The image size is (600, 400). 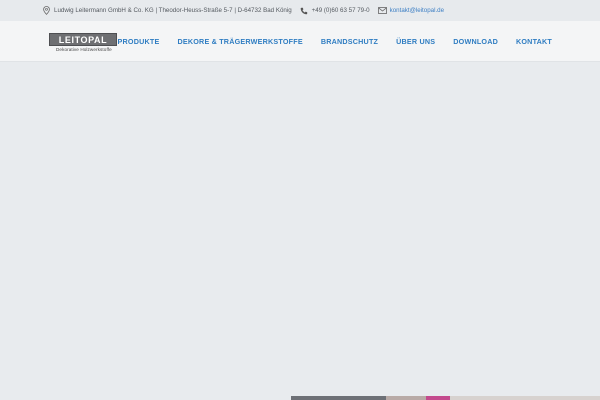 What do you see at coordinates (382, 10) in the screenshot?
I see `mail-icon` at bounding box center [382, 10].